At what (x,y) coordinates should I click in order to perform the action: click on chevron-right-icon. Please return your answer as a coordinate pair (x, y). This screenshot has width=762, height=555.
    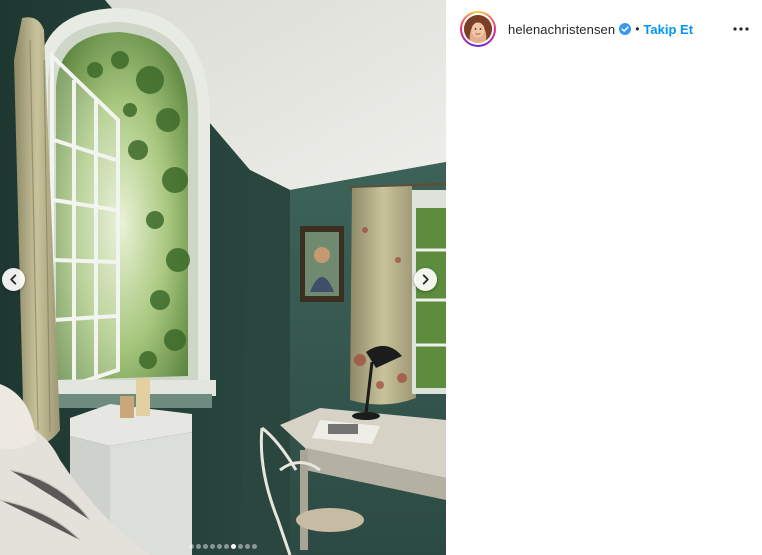
    Looking at the image, I should click on (425, 279).